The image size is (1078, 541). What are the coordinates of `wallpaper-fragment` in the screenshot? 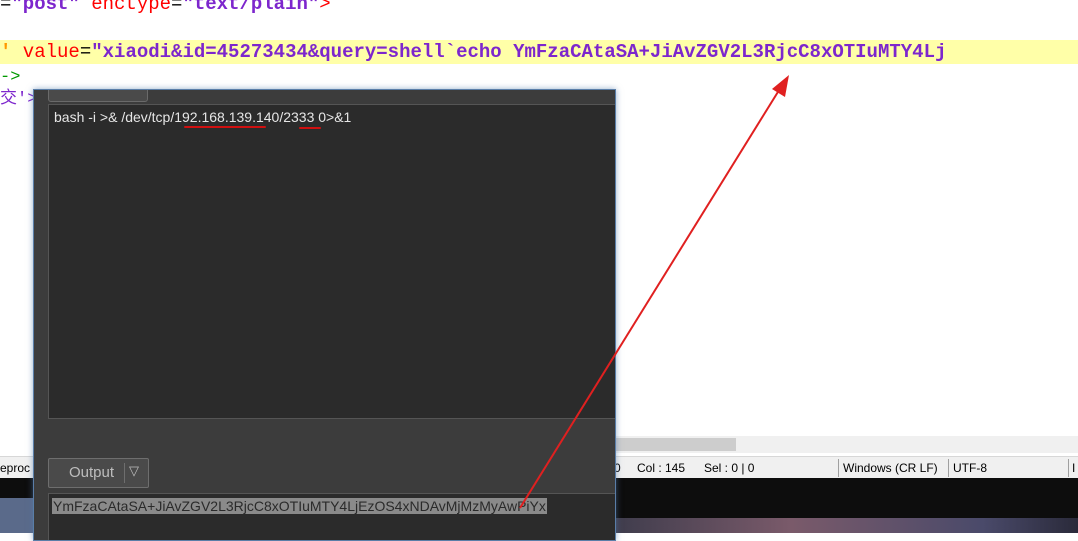 It's located at (839, 525).